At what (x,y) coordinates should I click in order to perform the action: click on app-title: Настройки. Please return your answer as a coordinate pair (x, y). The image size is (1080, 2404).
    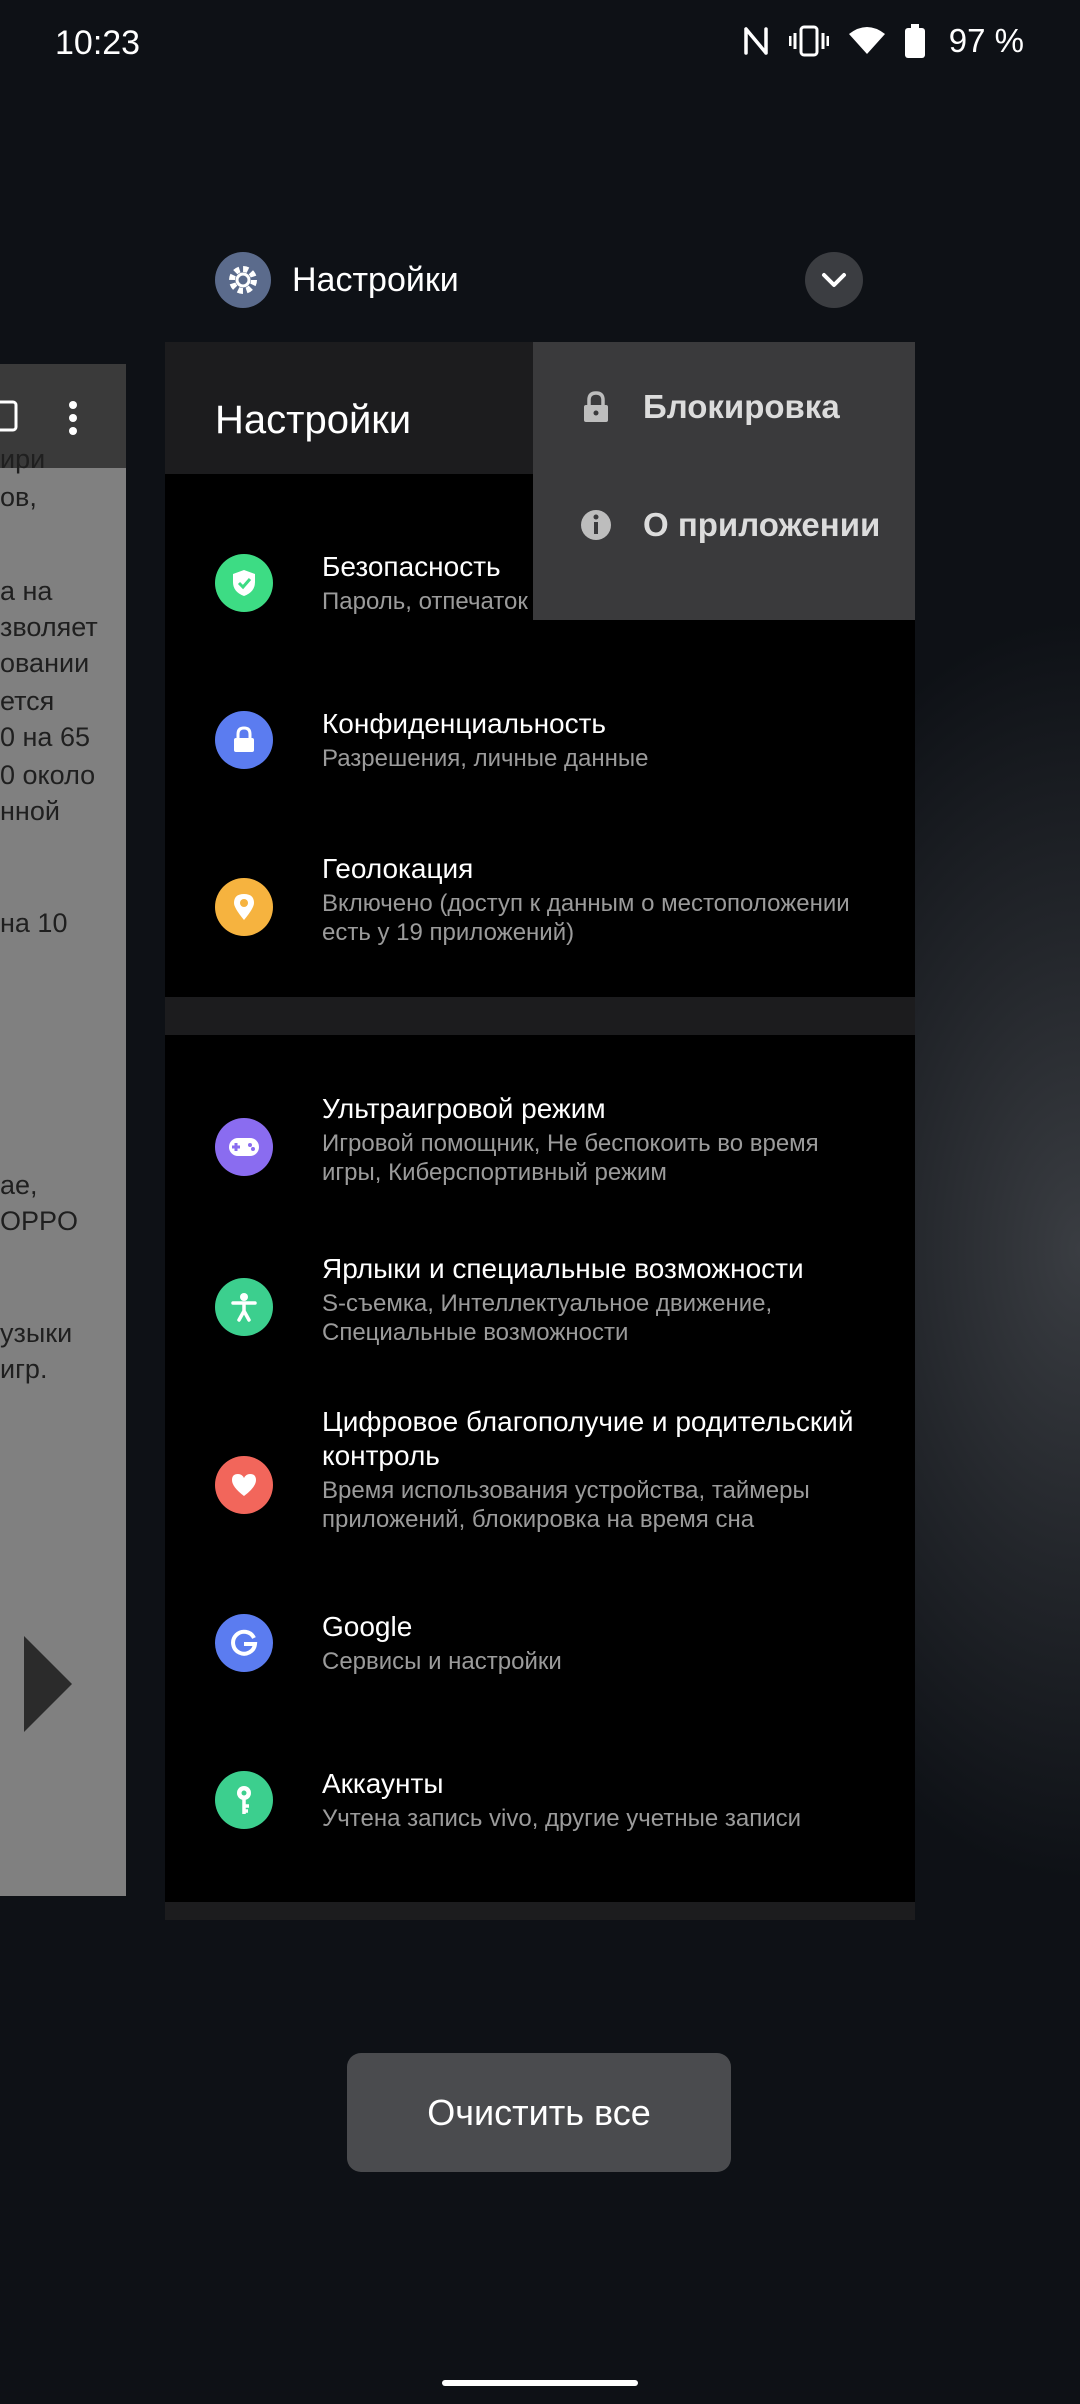
    Looking at the image, I should click on (375, 280).